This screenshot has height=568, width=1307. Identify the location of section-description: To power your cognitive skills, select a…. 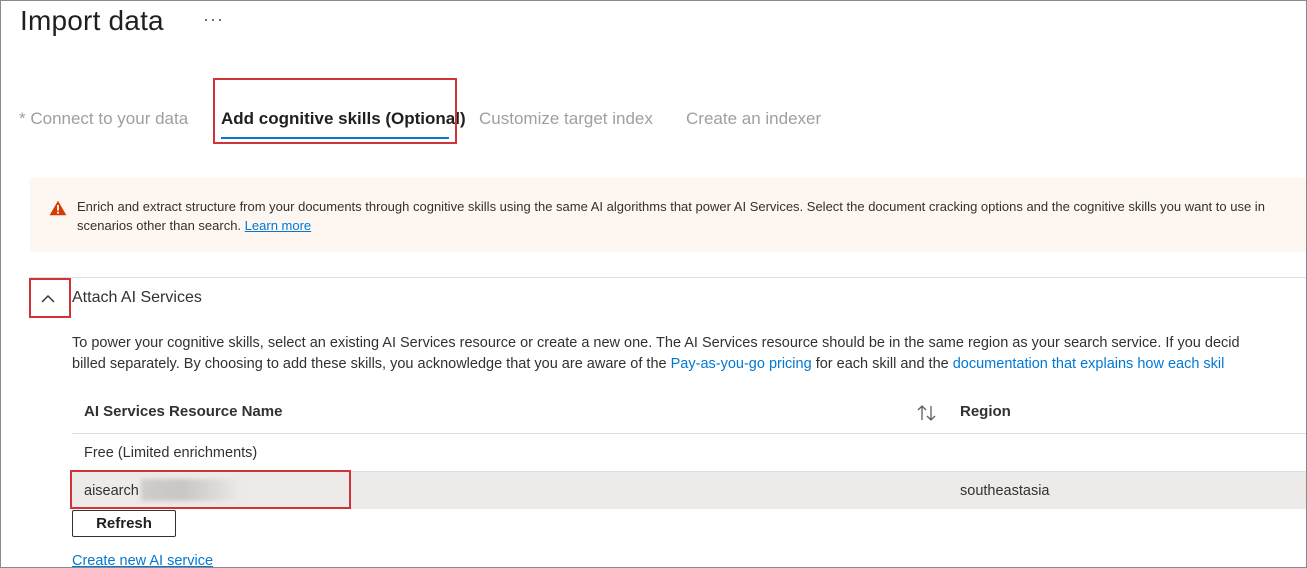
(689, 354).